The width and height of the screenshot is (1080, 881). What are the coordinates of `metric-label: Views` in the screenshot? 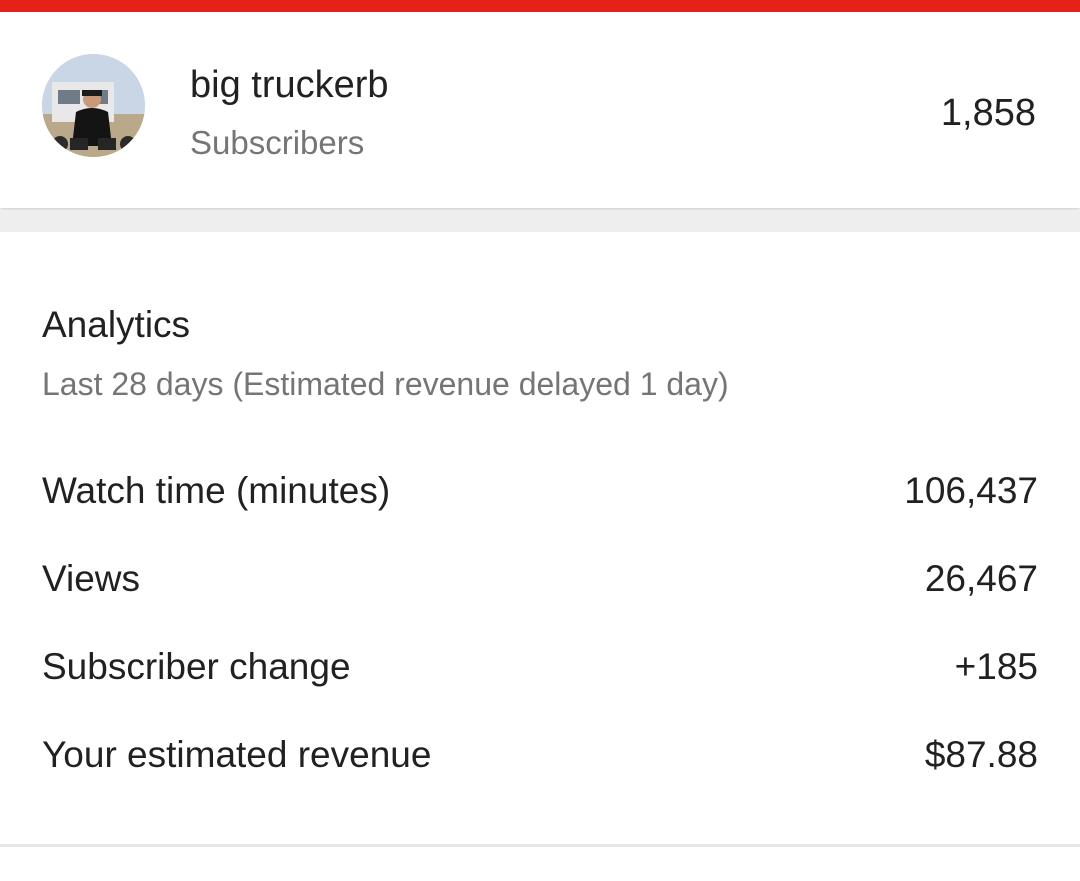 It's located at (91, 578).